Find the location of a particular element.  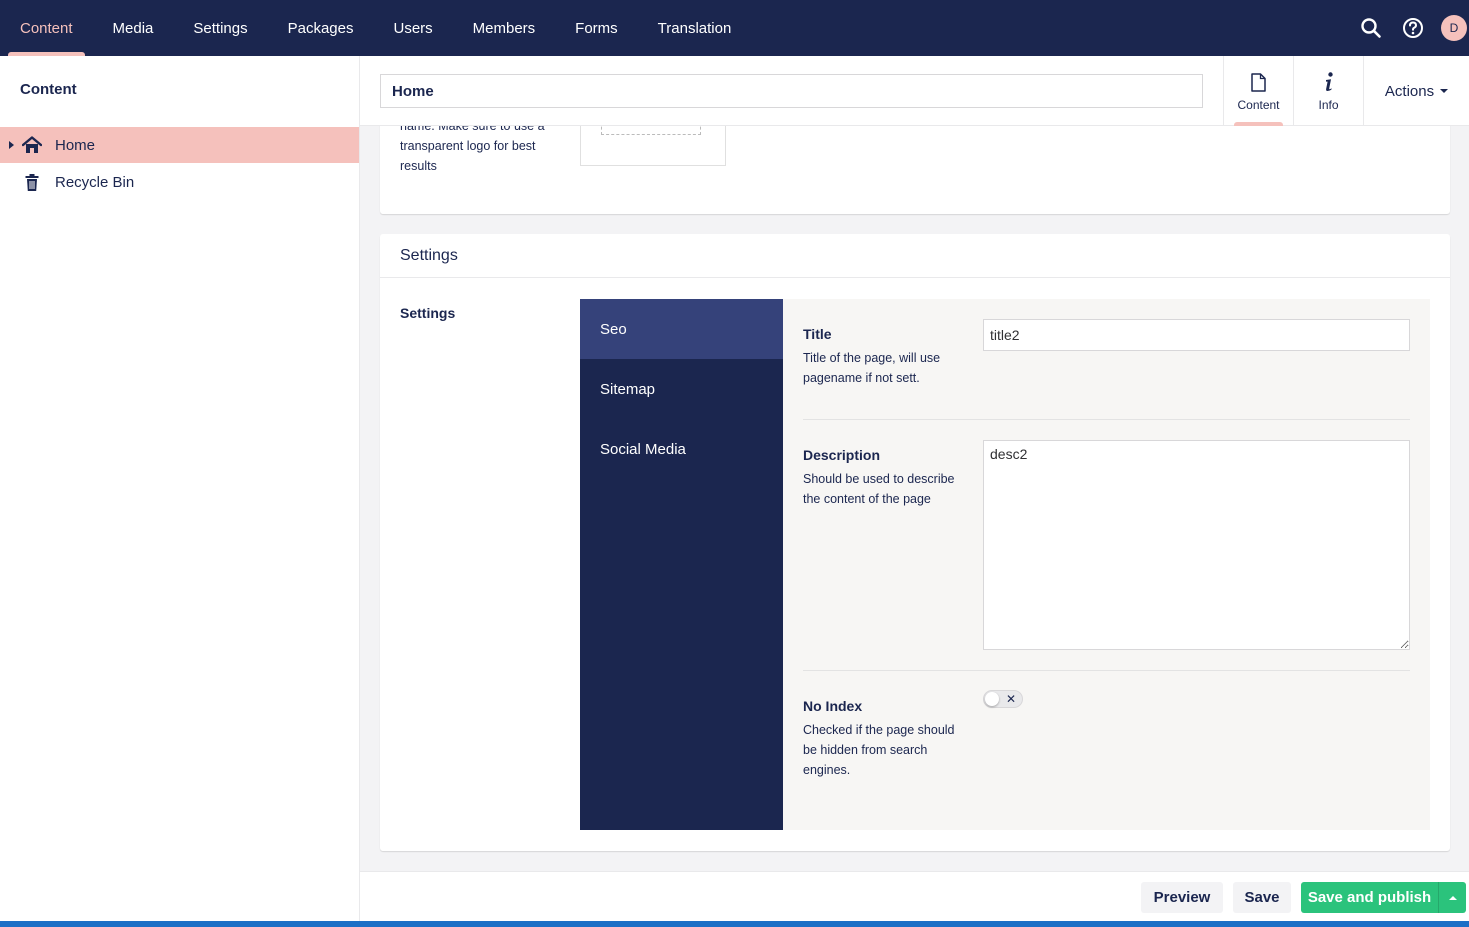

taskbar-strip is located at coordinates (734, 924).